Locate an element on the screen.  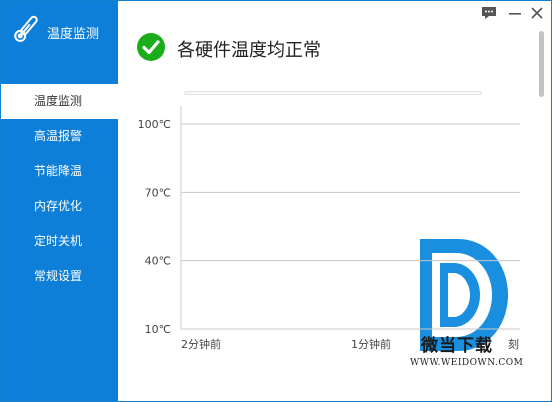
minimize-icon is located at coordinates (515, 13).